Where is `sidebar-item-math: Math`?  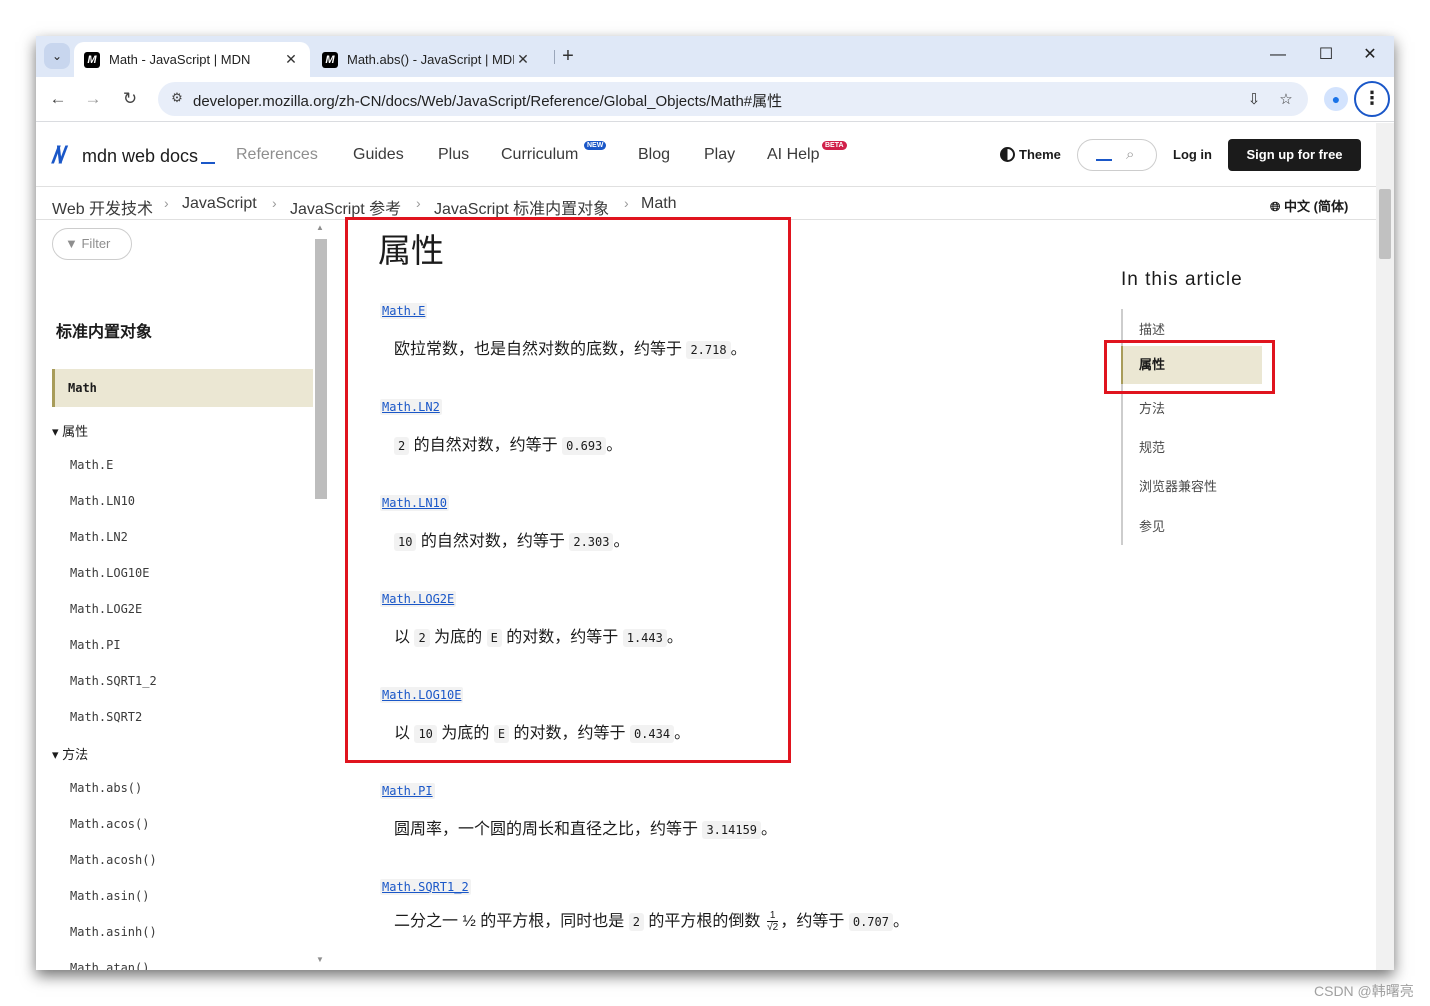 sidebar-item-math: Math is located at coordinates (182, 388).